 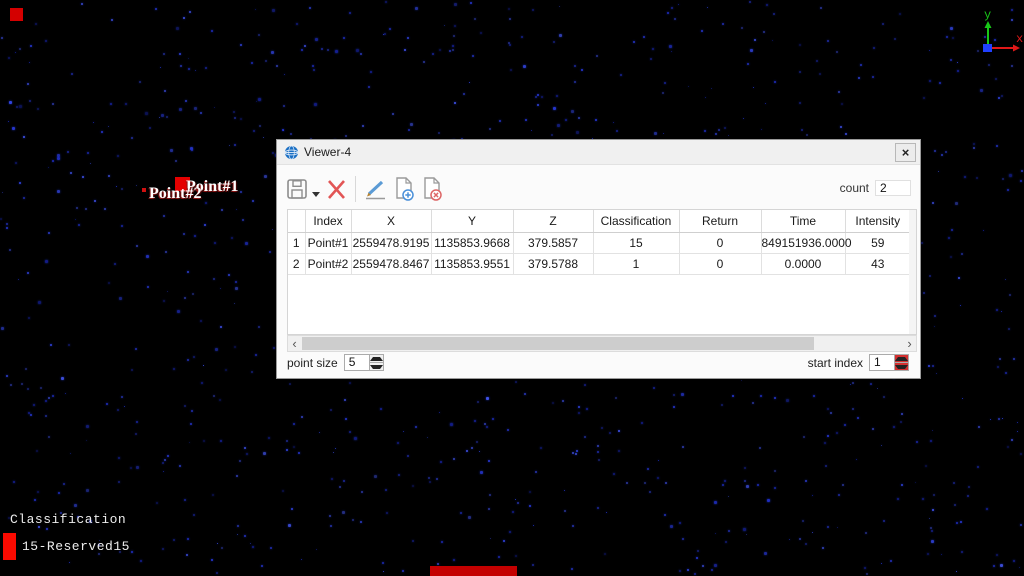 I want to click on cell-y: 1135853.9668, so click(x=472, y=243).